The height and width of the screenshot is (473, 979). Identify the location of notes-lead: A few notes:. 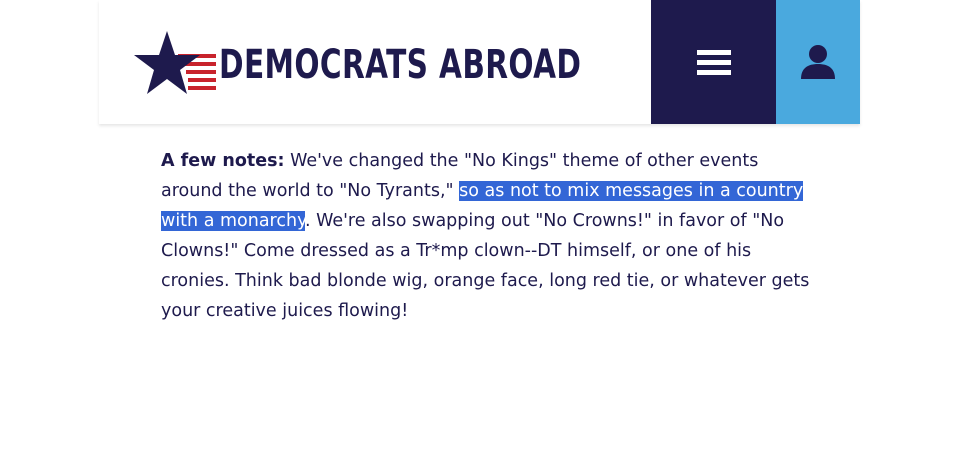
(223, 161).